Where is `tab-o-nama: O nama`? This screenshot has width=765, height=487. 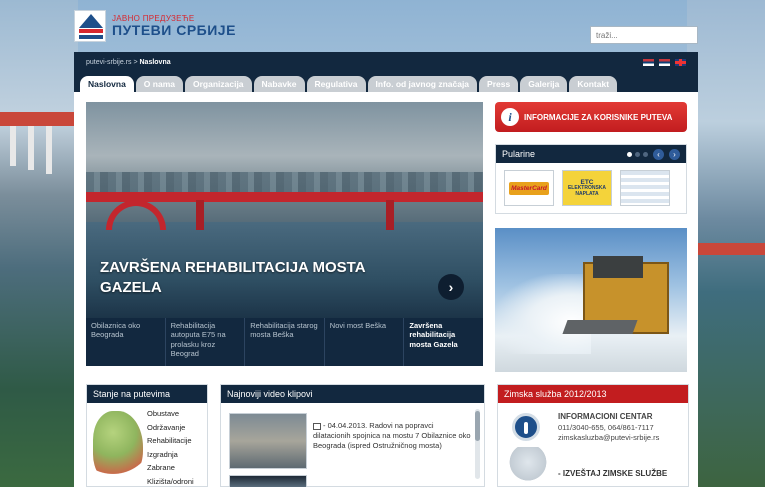
tab-o-nama: O nama is located at coordinates (159, 84).